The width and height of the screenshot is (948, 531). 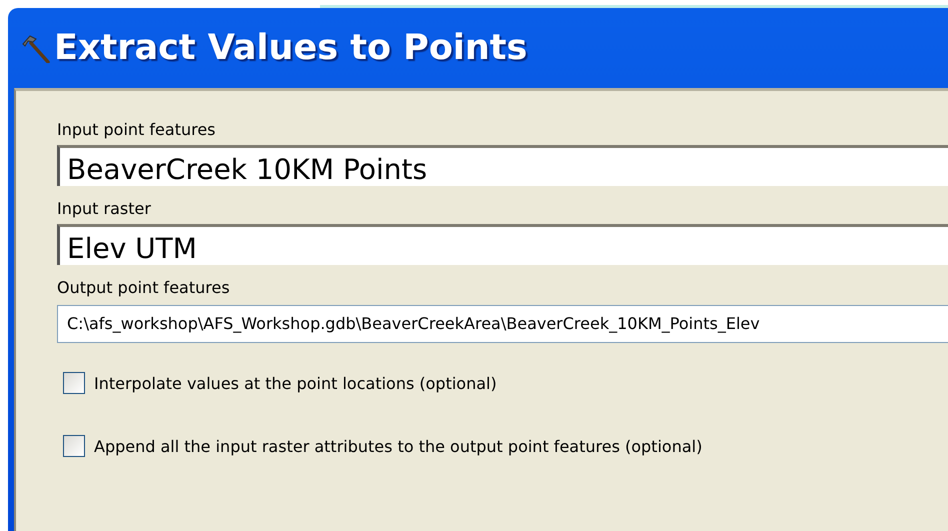 I want to click on text-field: Elev UTM, so click(x=502, y=244).